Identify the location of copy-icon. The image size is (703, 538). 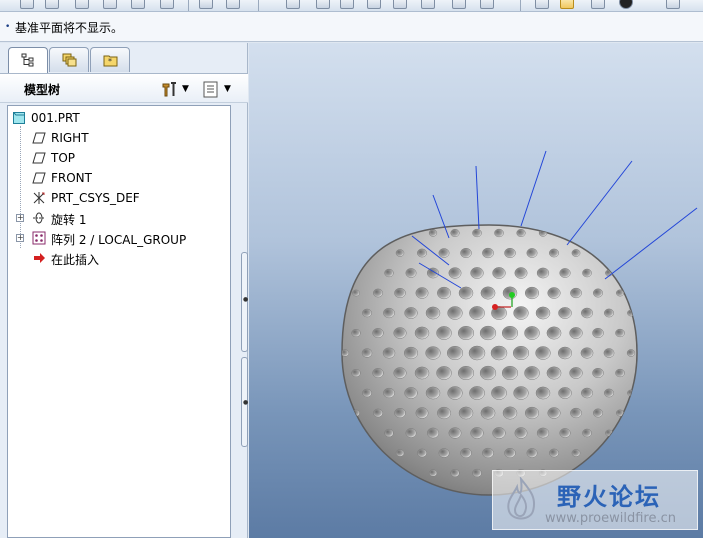
(167, 4).